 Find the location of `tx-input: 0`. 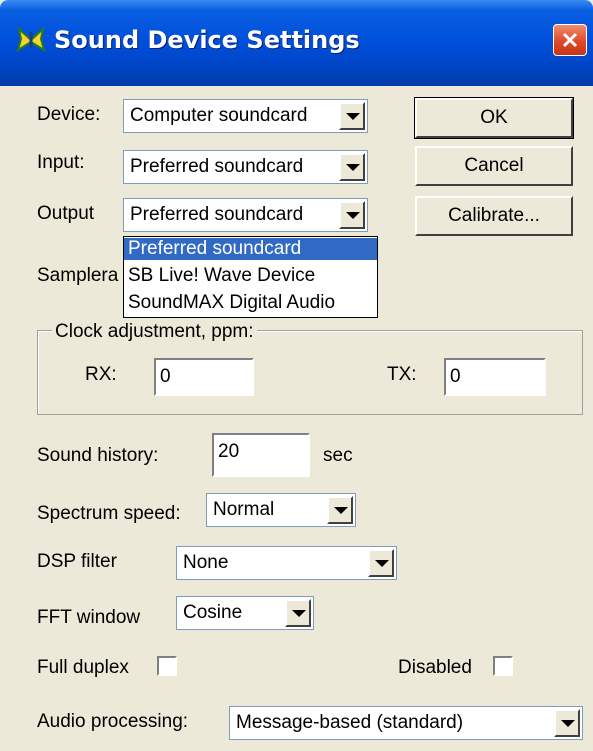

tx-input: 0 is located at coordinates (495, 377).